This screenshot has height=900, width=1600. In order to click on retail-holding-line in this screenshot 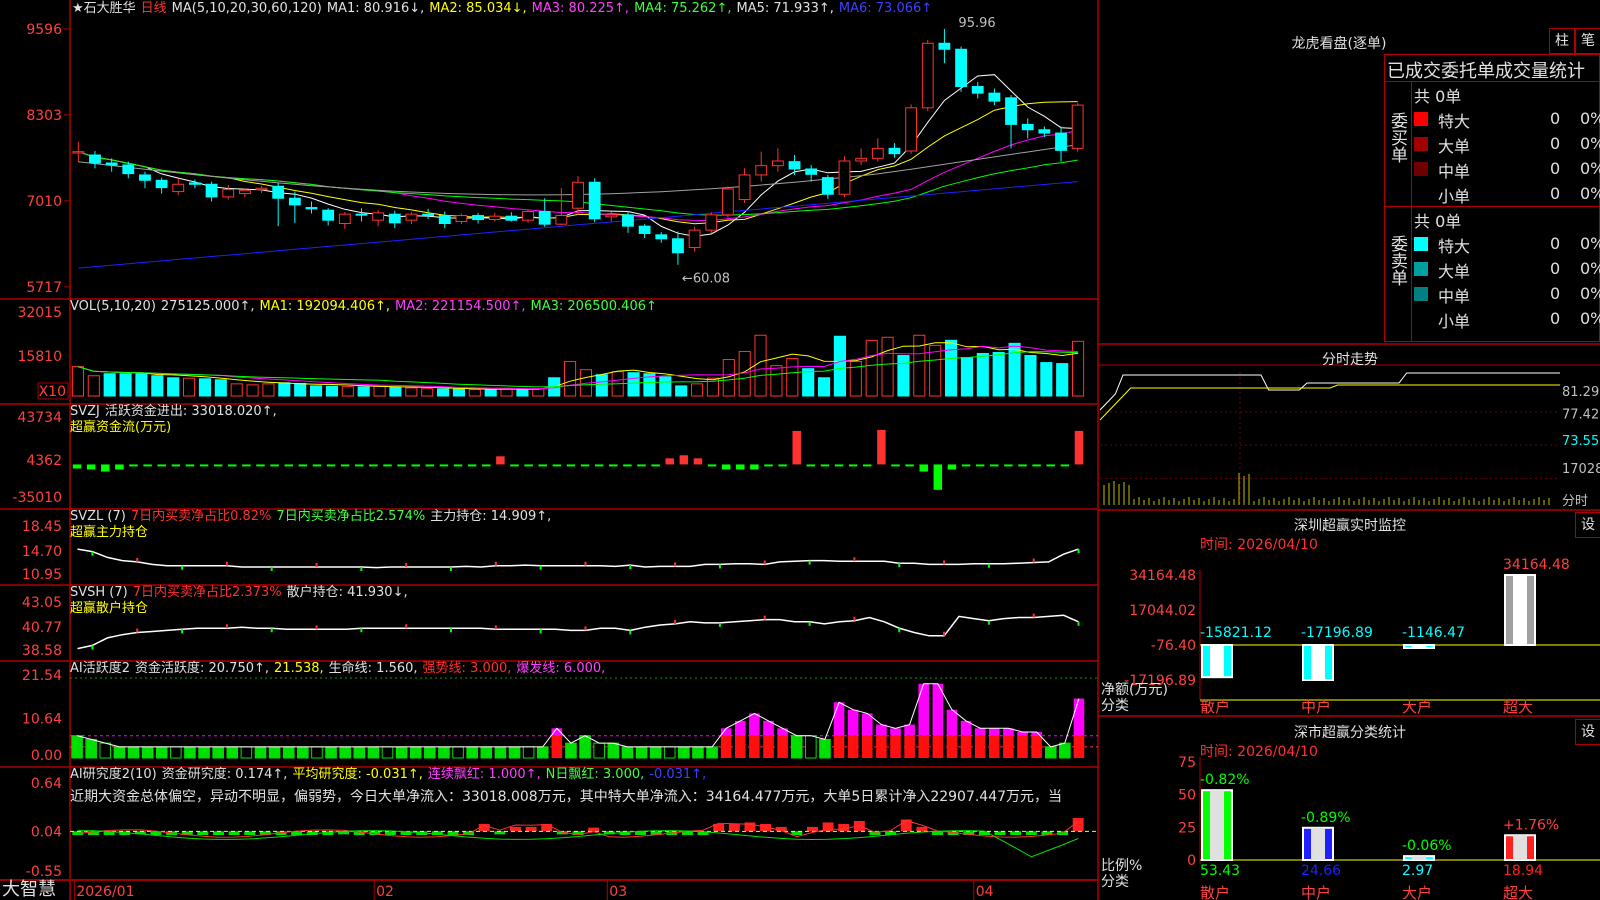, I will do `click(578, 632)`.